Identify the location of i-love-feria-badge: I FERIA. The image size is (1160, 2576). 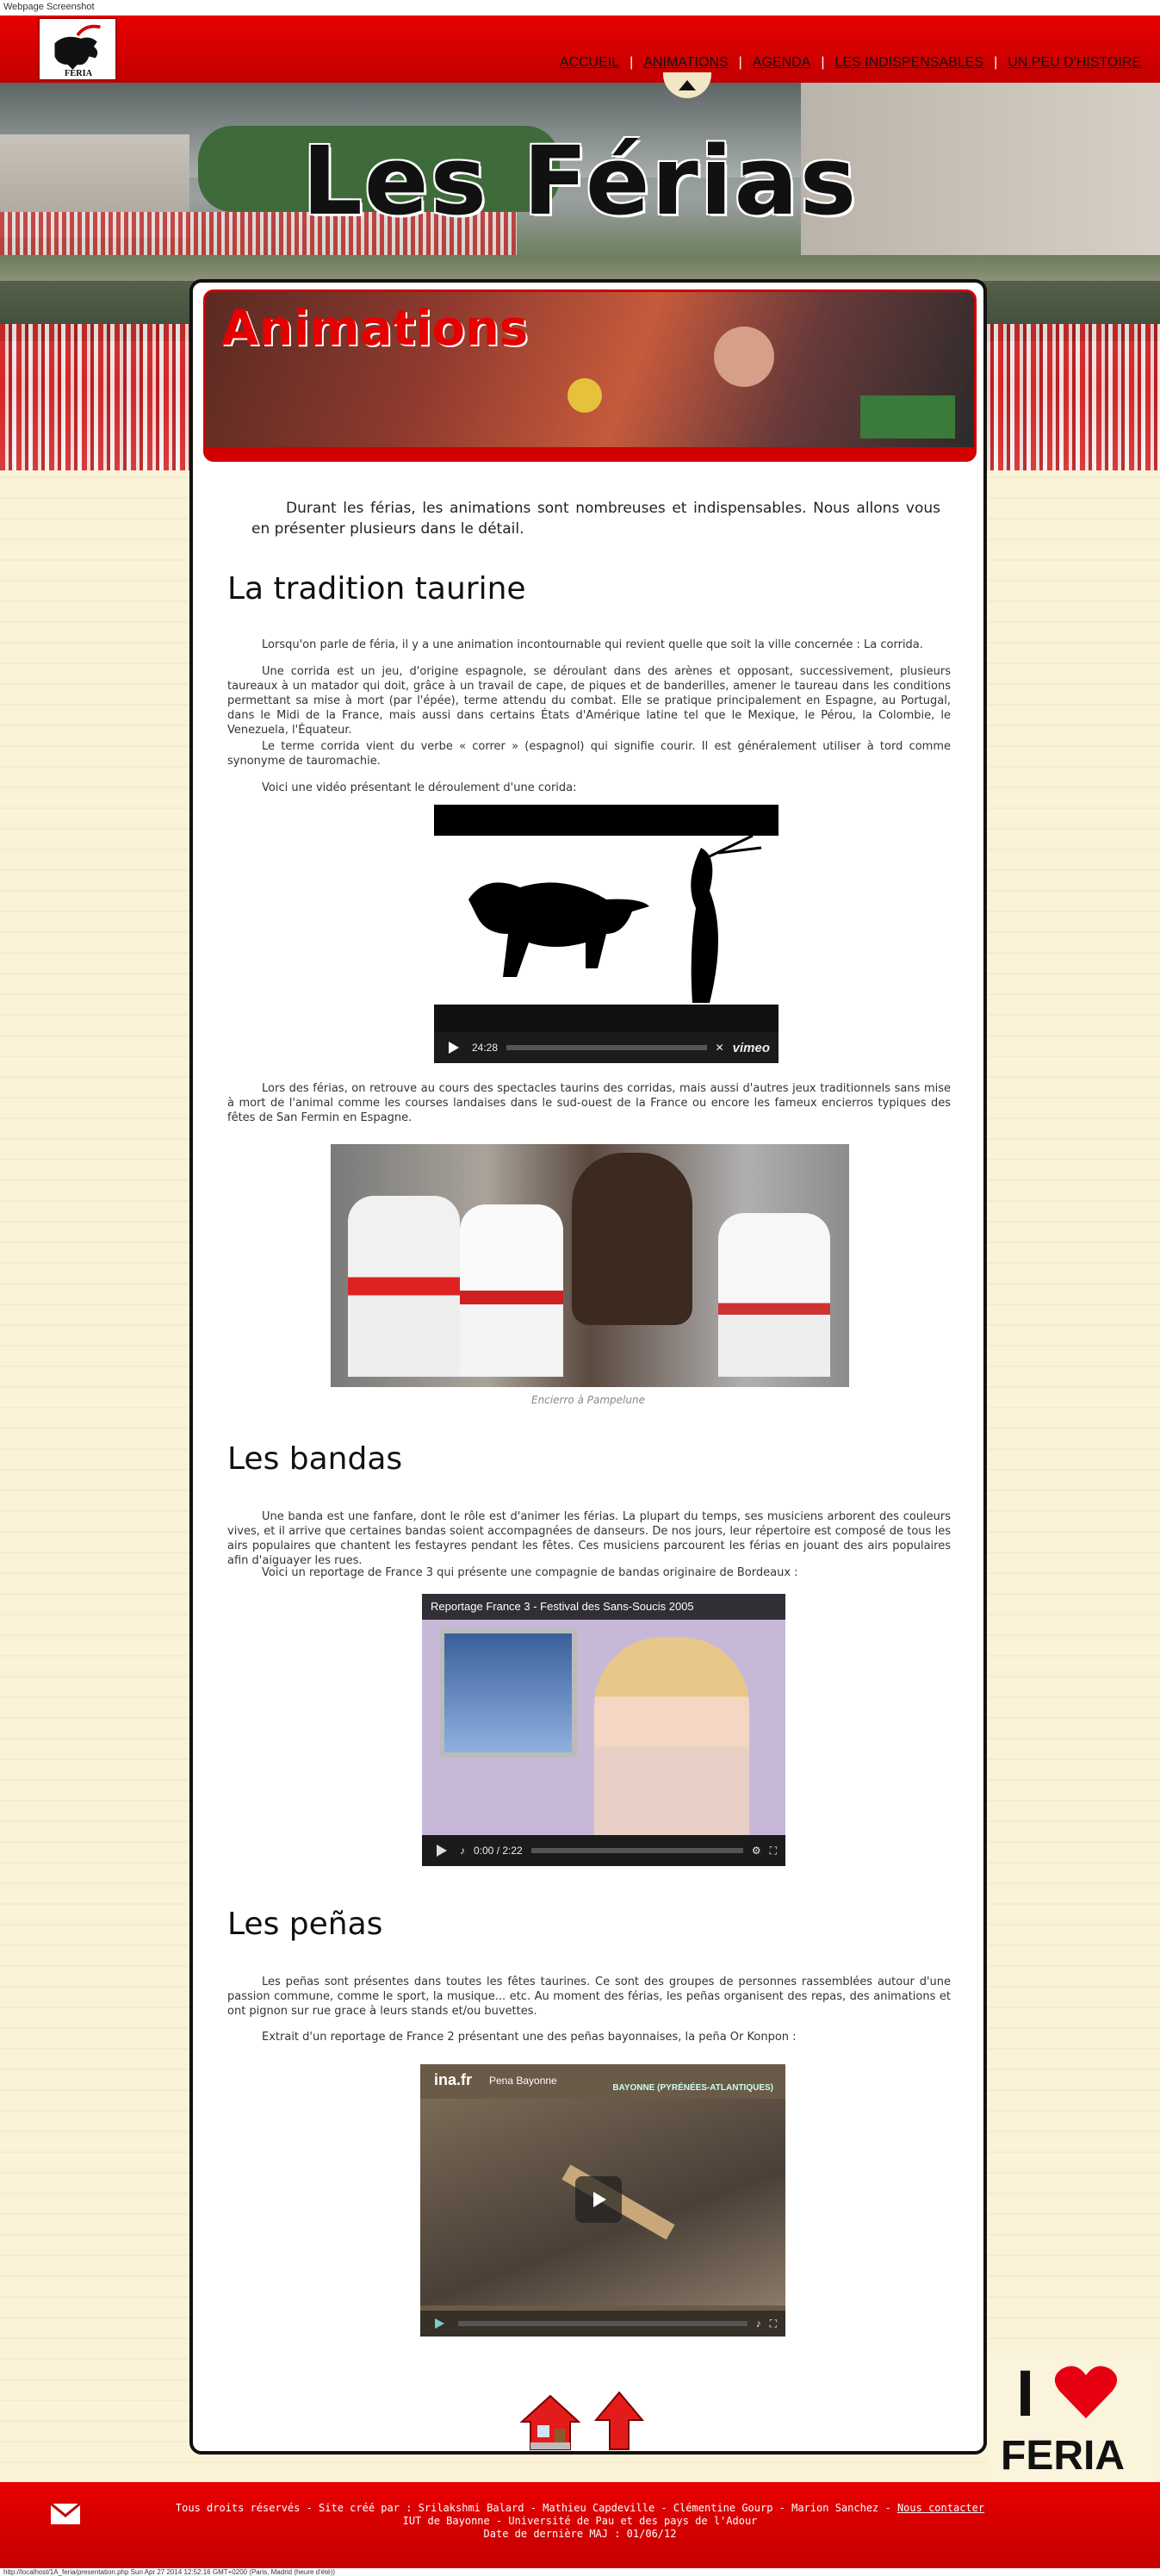
(1073, 2417).